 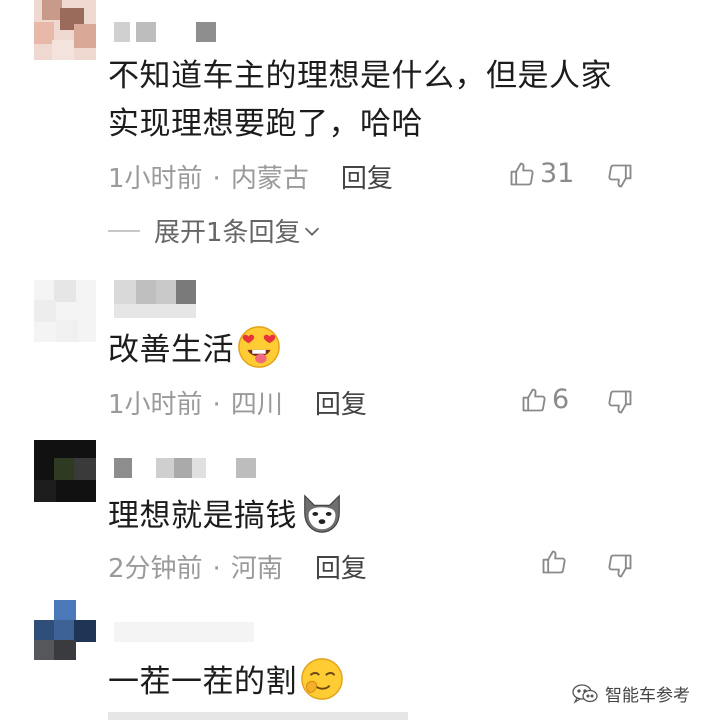 What do you see at coordinates (561, 399) in the screenshot?
I see `like-count: 6` at bounding box center [561, 399].